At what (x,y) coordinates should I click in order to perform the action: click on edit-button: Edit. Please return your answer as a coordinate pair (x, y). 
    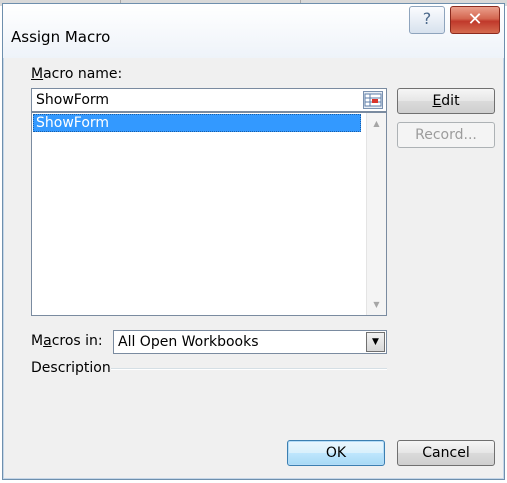
    Looking at the image, I should click on (446, 101).